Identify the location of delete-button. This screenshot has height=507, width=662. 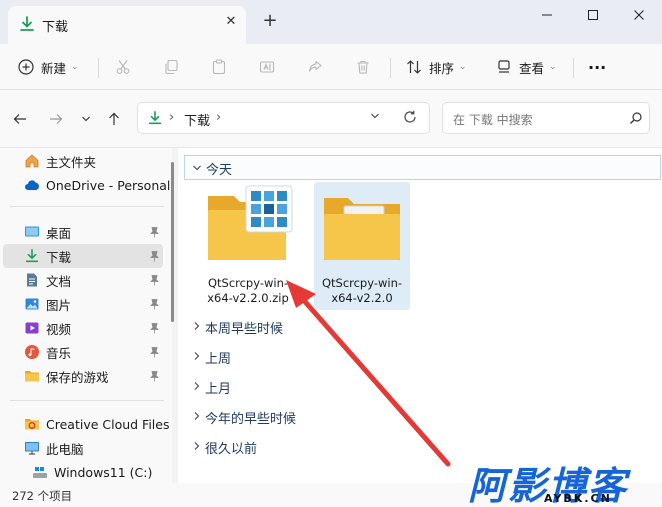
(363, 67).